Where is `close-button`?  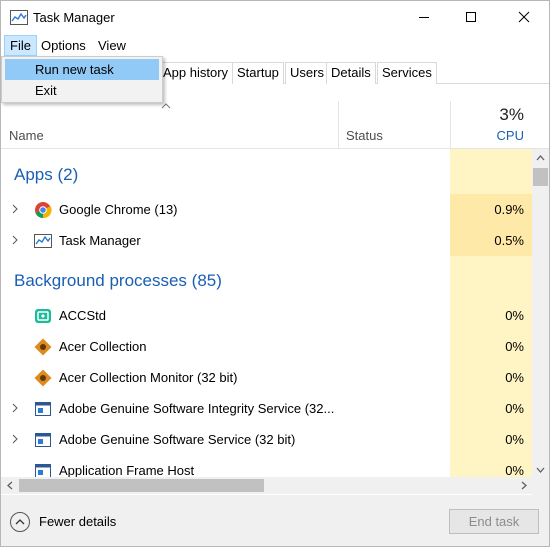 close-button is located at coordinates (524, 17).